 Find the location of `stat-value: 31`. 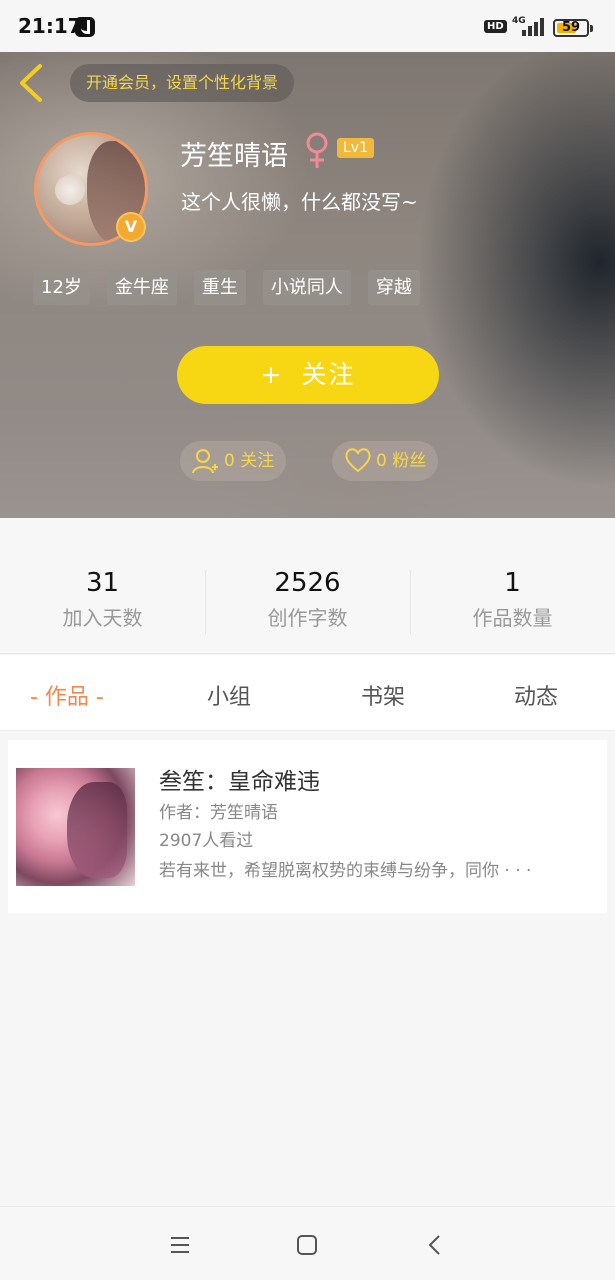

stat-value: 31 is located at coordinates (102, 583).